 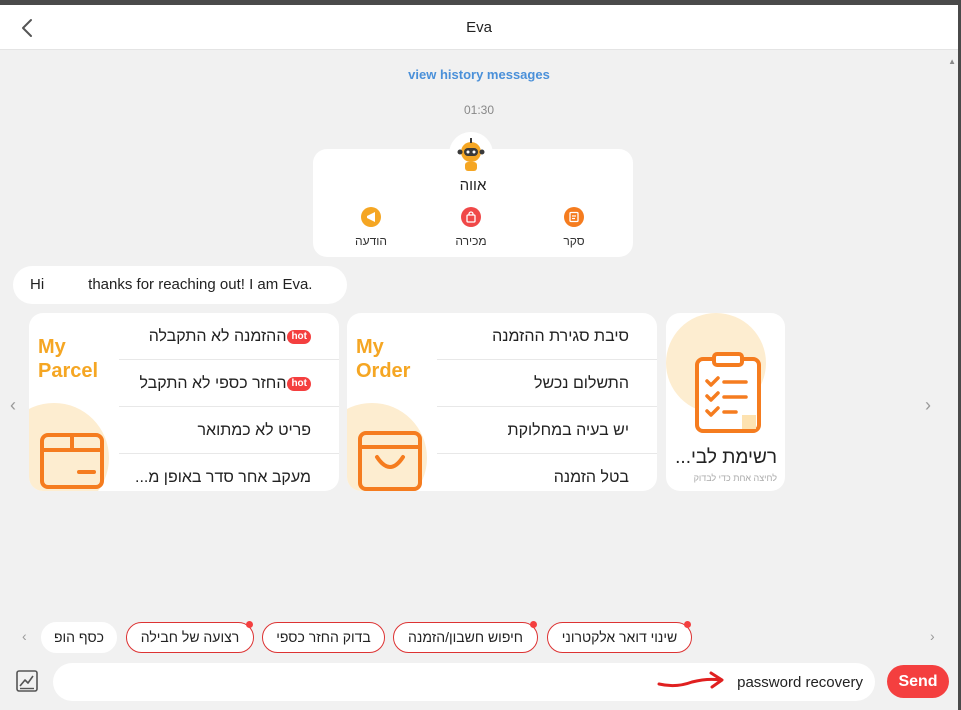 I want to click on bot-name: אווה, so click(x=473, y=185).